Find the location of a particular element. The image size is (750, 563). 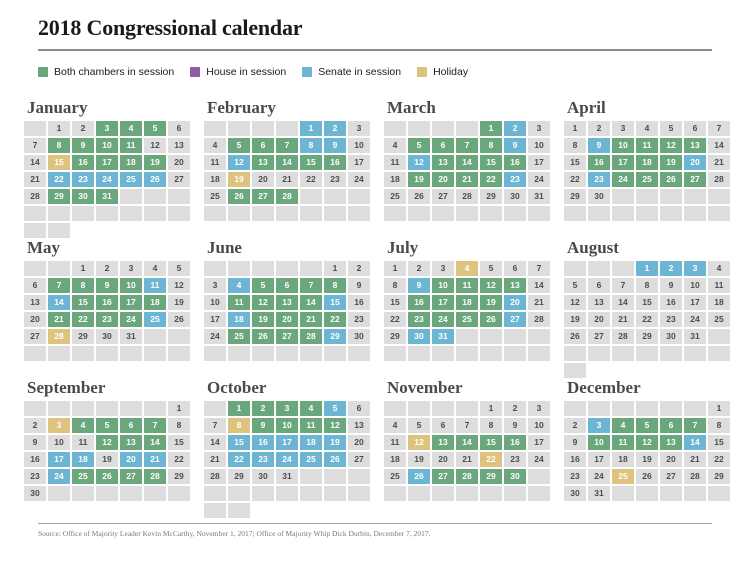

day-cell: 23 is located at coordinates (515, 179).